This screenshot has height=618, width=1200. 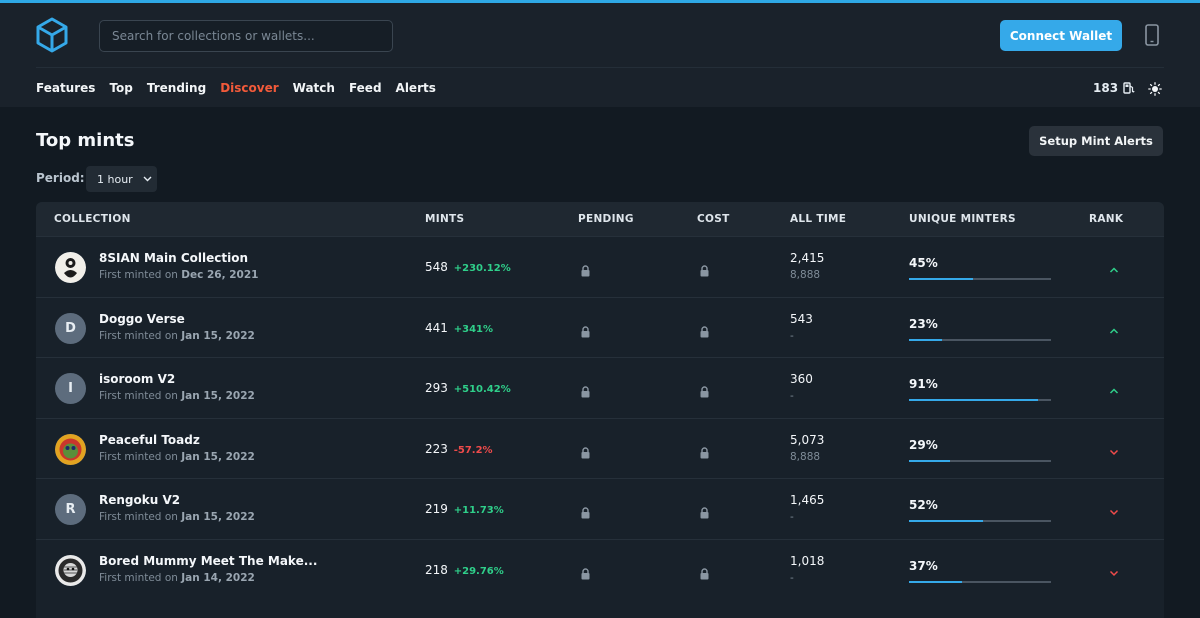 What do you see at coordinates (1129, 88) in the screenshot?
I see `gas-pump-icon` at bounding box center [1129, 88].